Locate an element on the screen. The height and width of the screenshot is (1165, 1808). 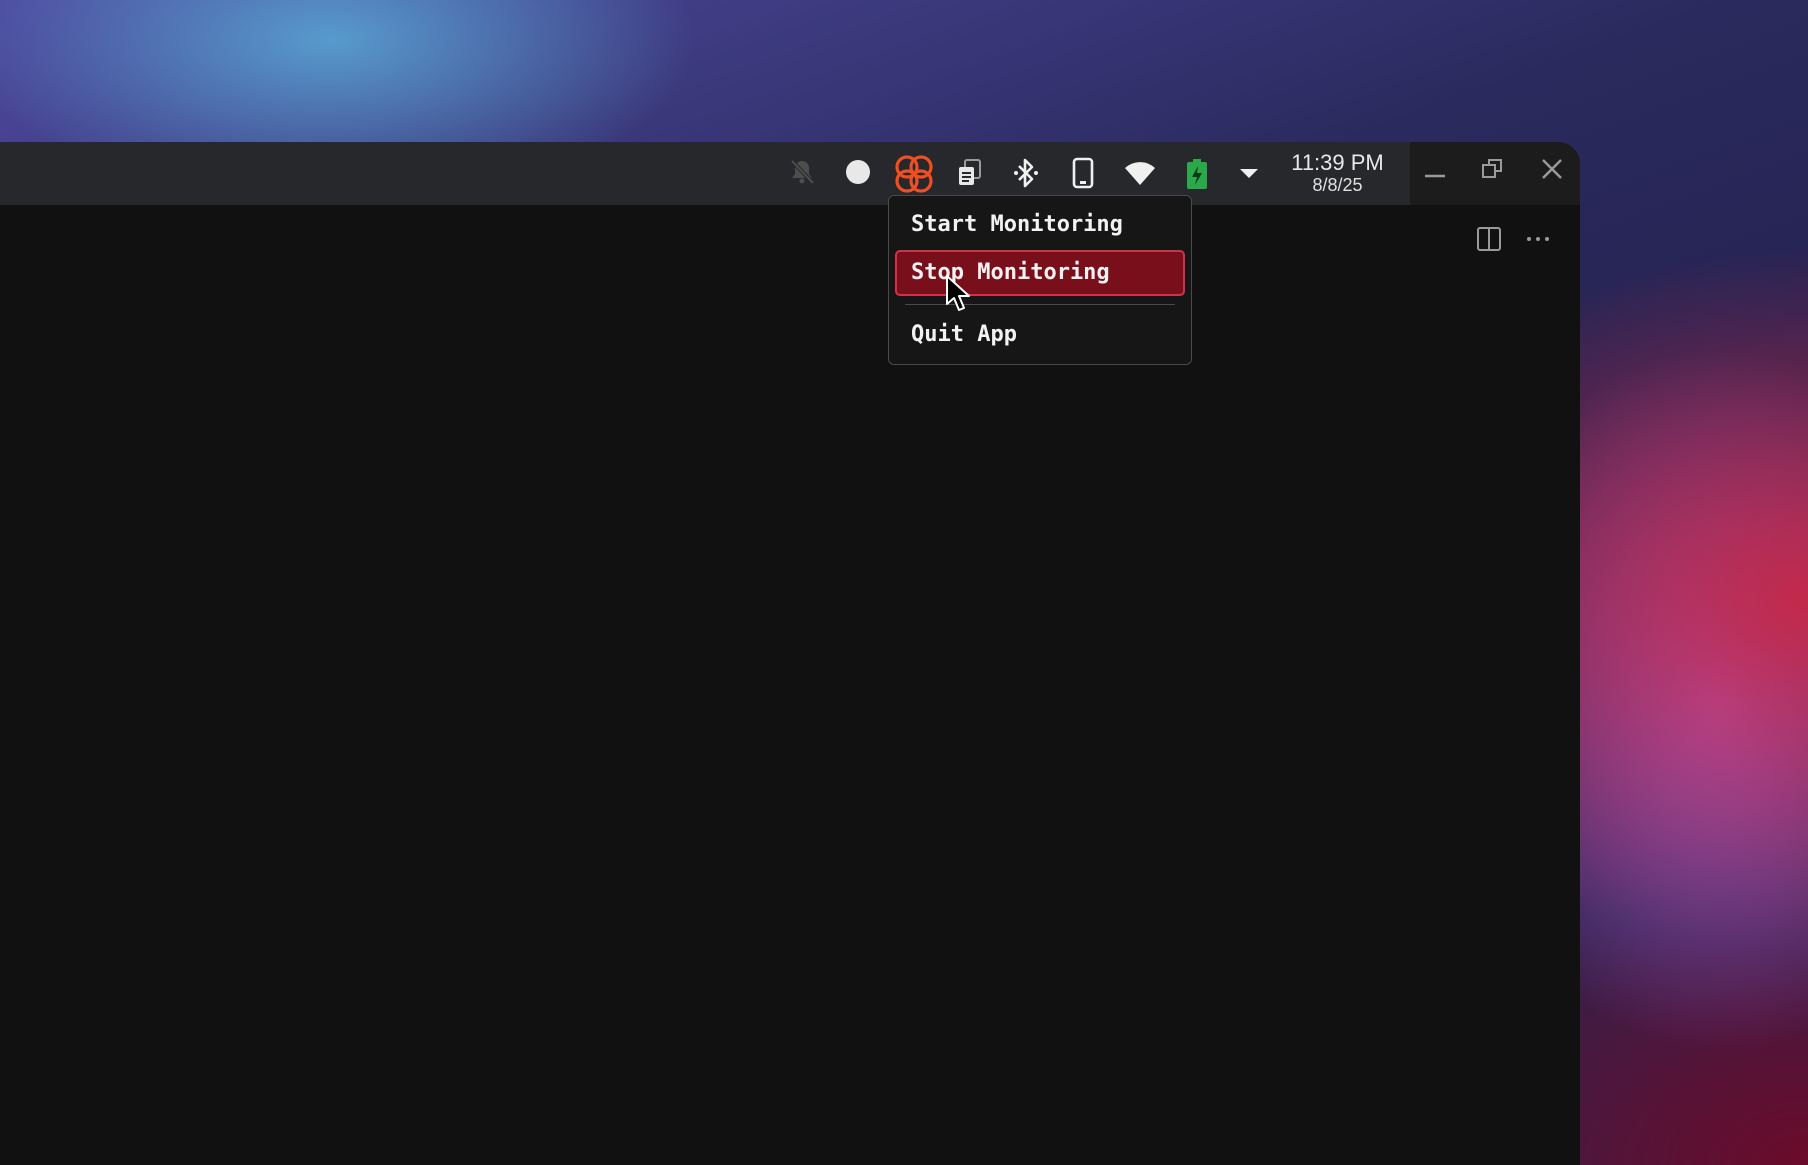
start-monitoring-item: Start Monitoring is located at coordinates (1040, 225).